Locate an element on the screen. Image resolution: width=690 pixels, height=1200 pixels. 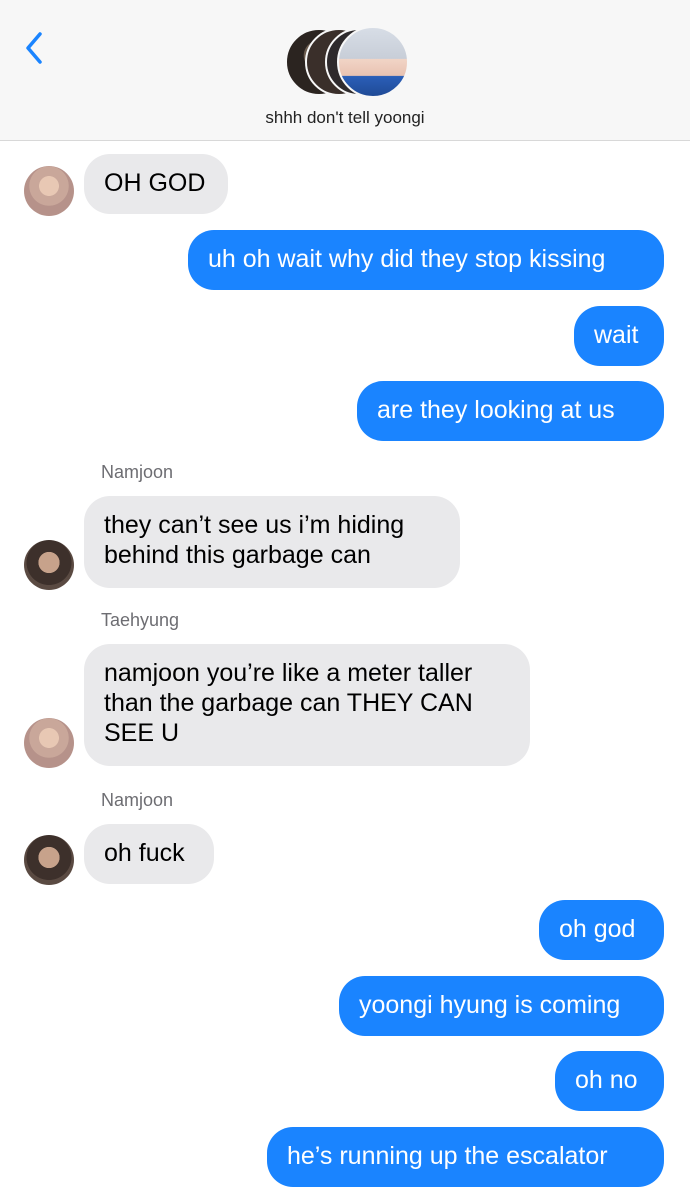
back-button is located at coordinates (36, 48).